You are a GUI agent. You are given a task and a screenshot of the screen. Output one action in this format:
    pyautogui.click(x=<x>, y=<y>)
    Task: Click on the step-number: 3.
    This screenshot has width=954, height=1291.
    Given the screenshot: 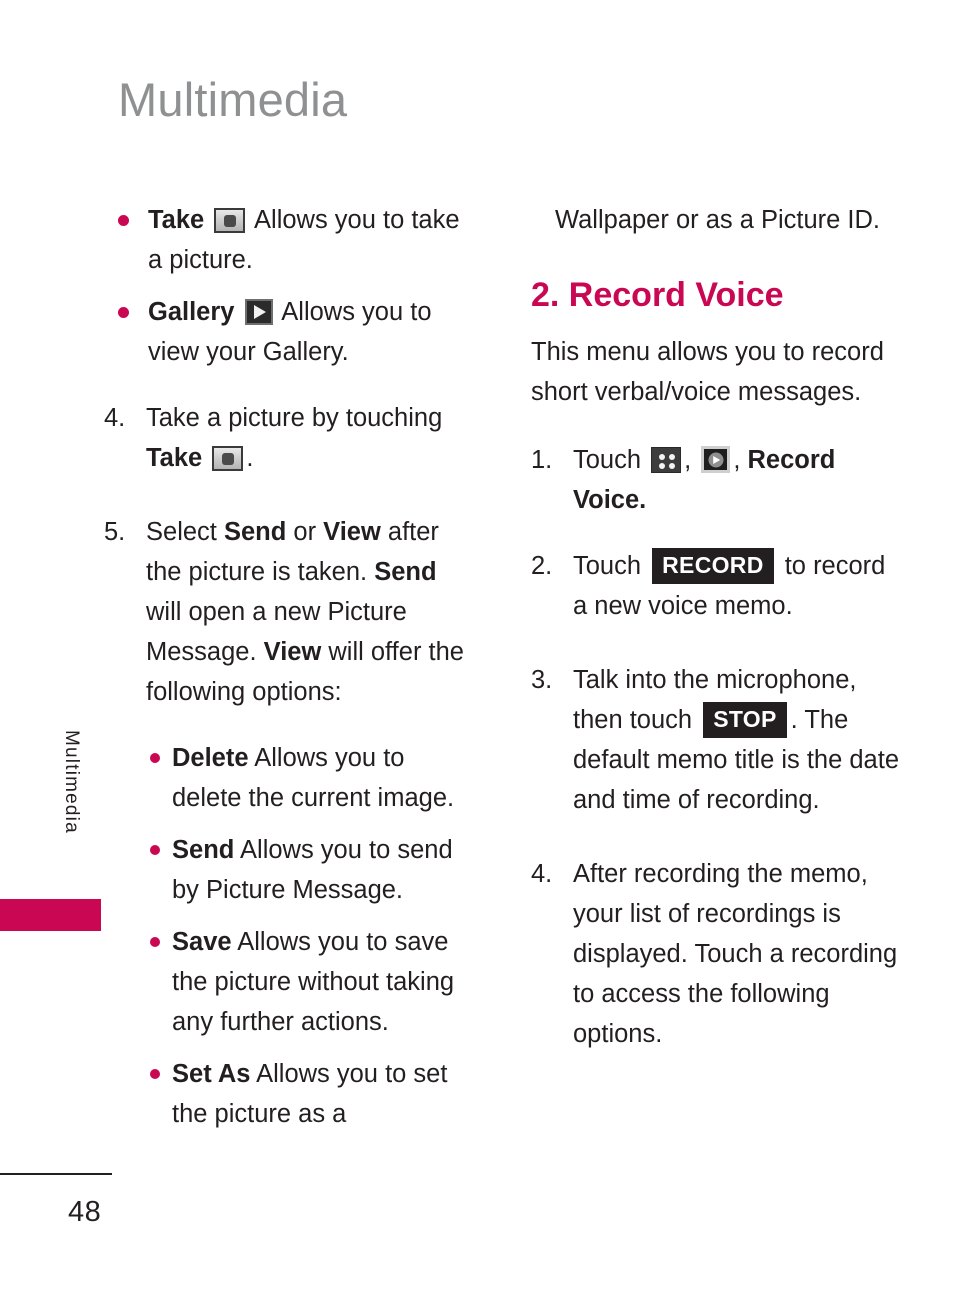 What is the action you would take?
    pyautogui.click(x=542, y=680)
    